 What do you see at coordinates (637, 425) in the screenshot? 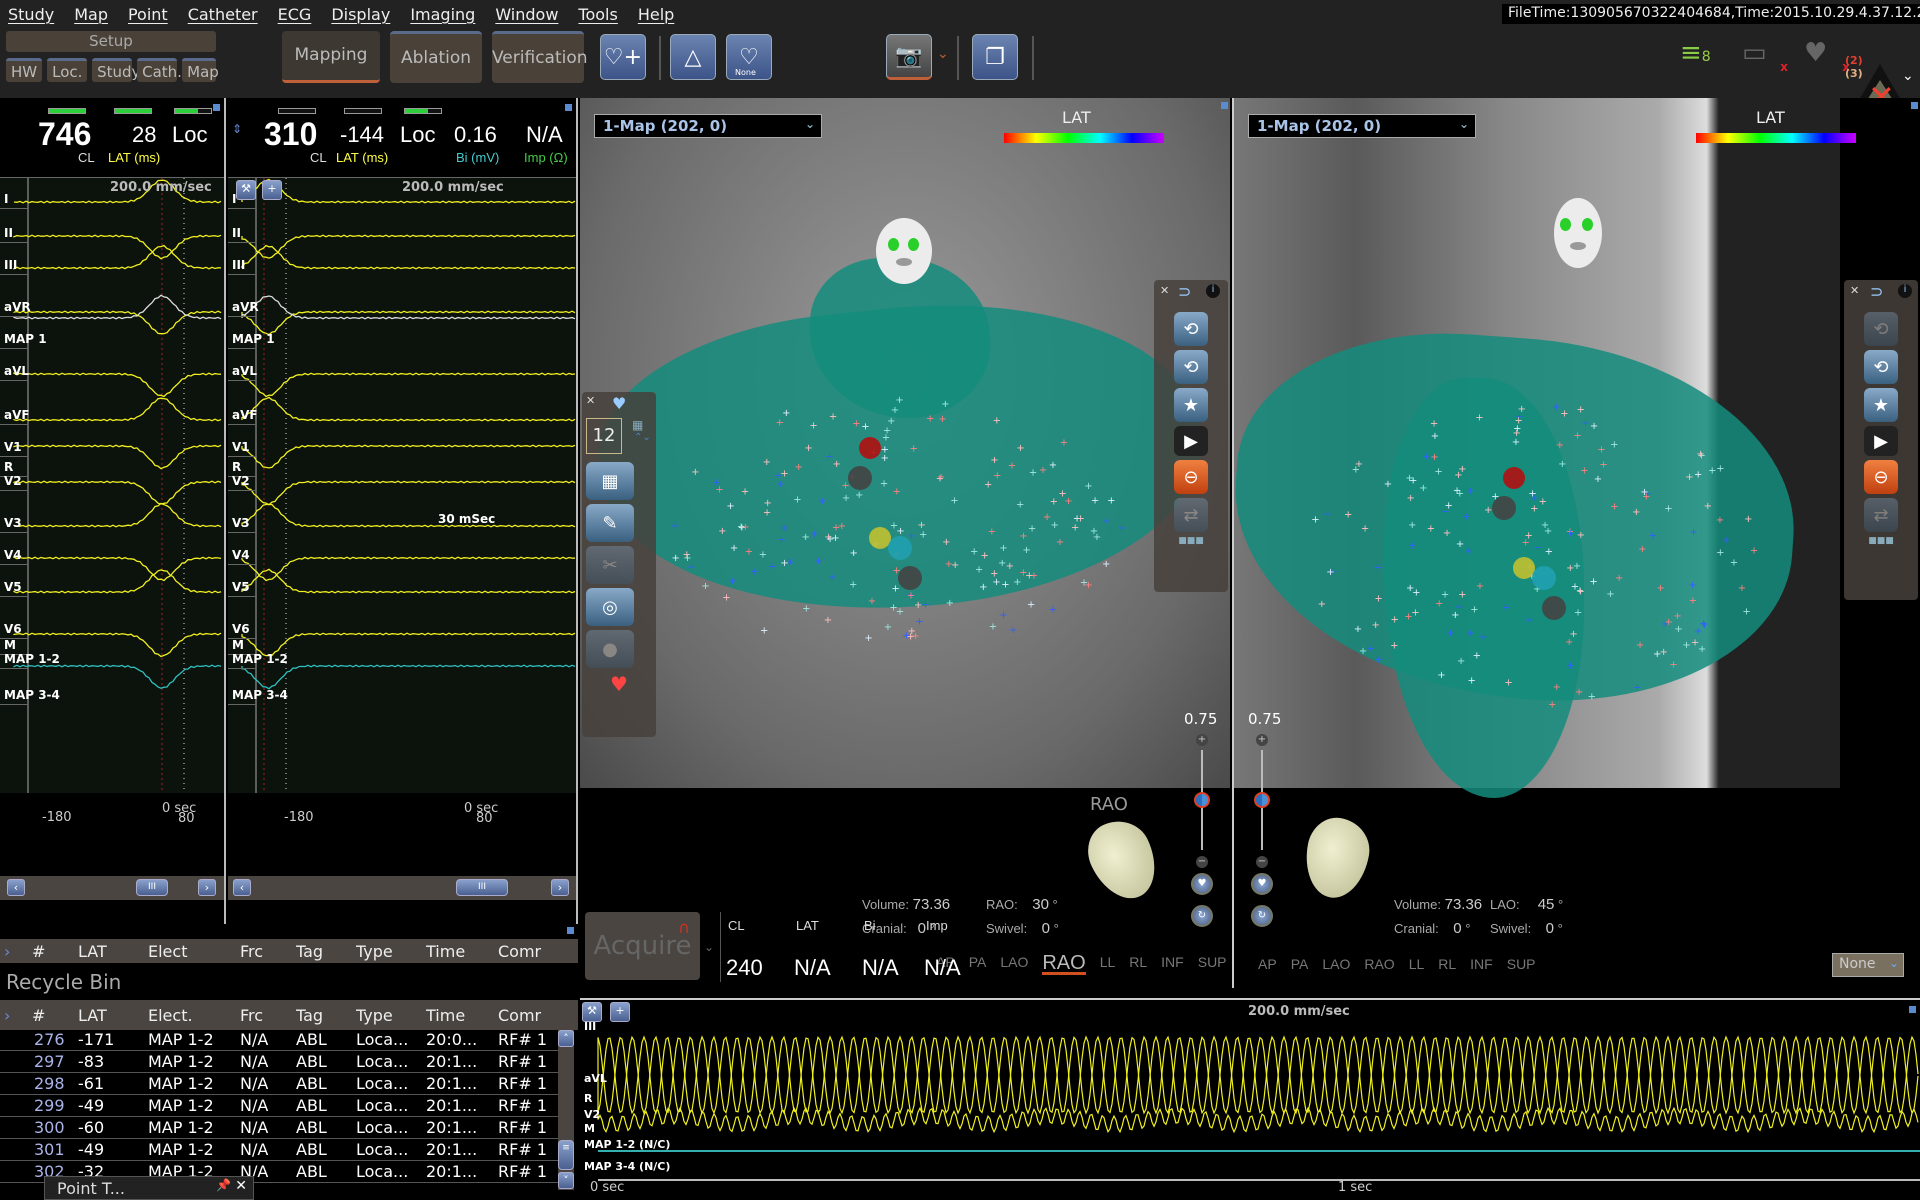
I see `grid-icon: ▦` at bounding box center [637, 425].